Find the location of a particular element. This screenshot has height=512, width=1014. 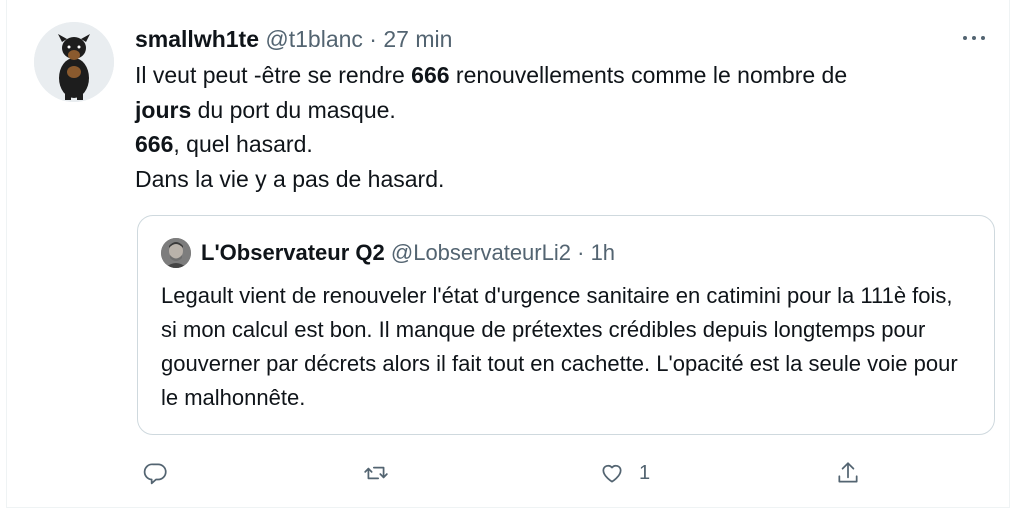

quoted-display-name: L'Observateur Q2 is located at coordinates (293, 252).